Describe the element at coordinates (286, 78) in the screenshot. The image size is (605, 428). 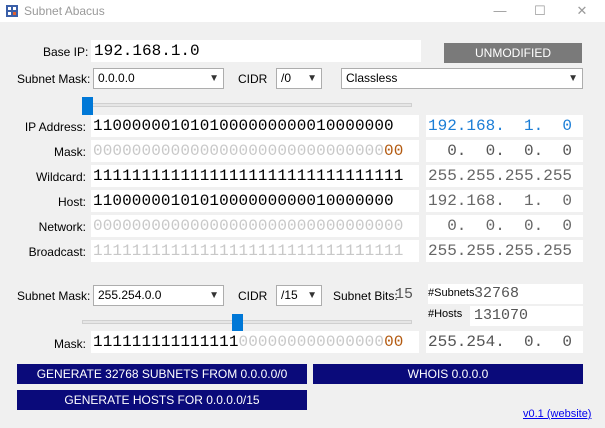
I see `cidr-value: /0` at that location.